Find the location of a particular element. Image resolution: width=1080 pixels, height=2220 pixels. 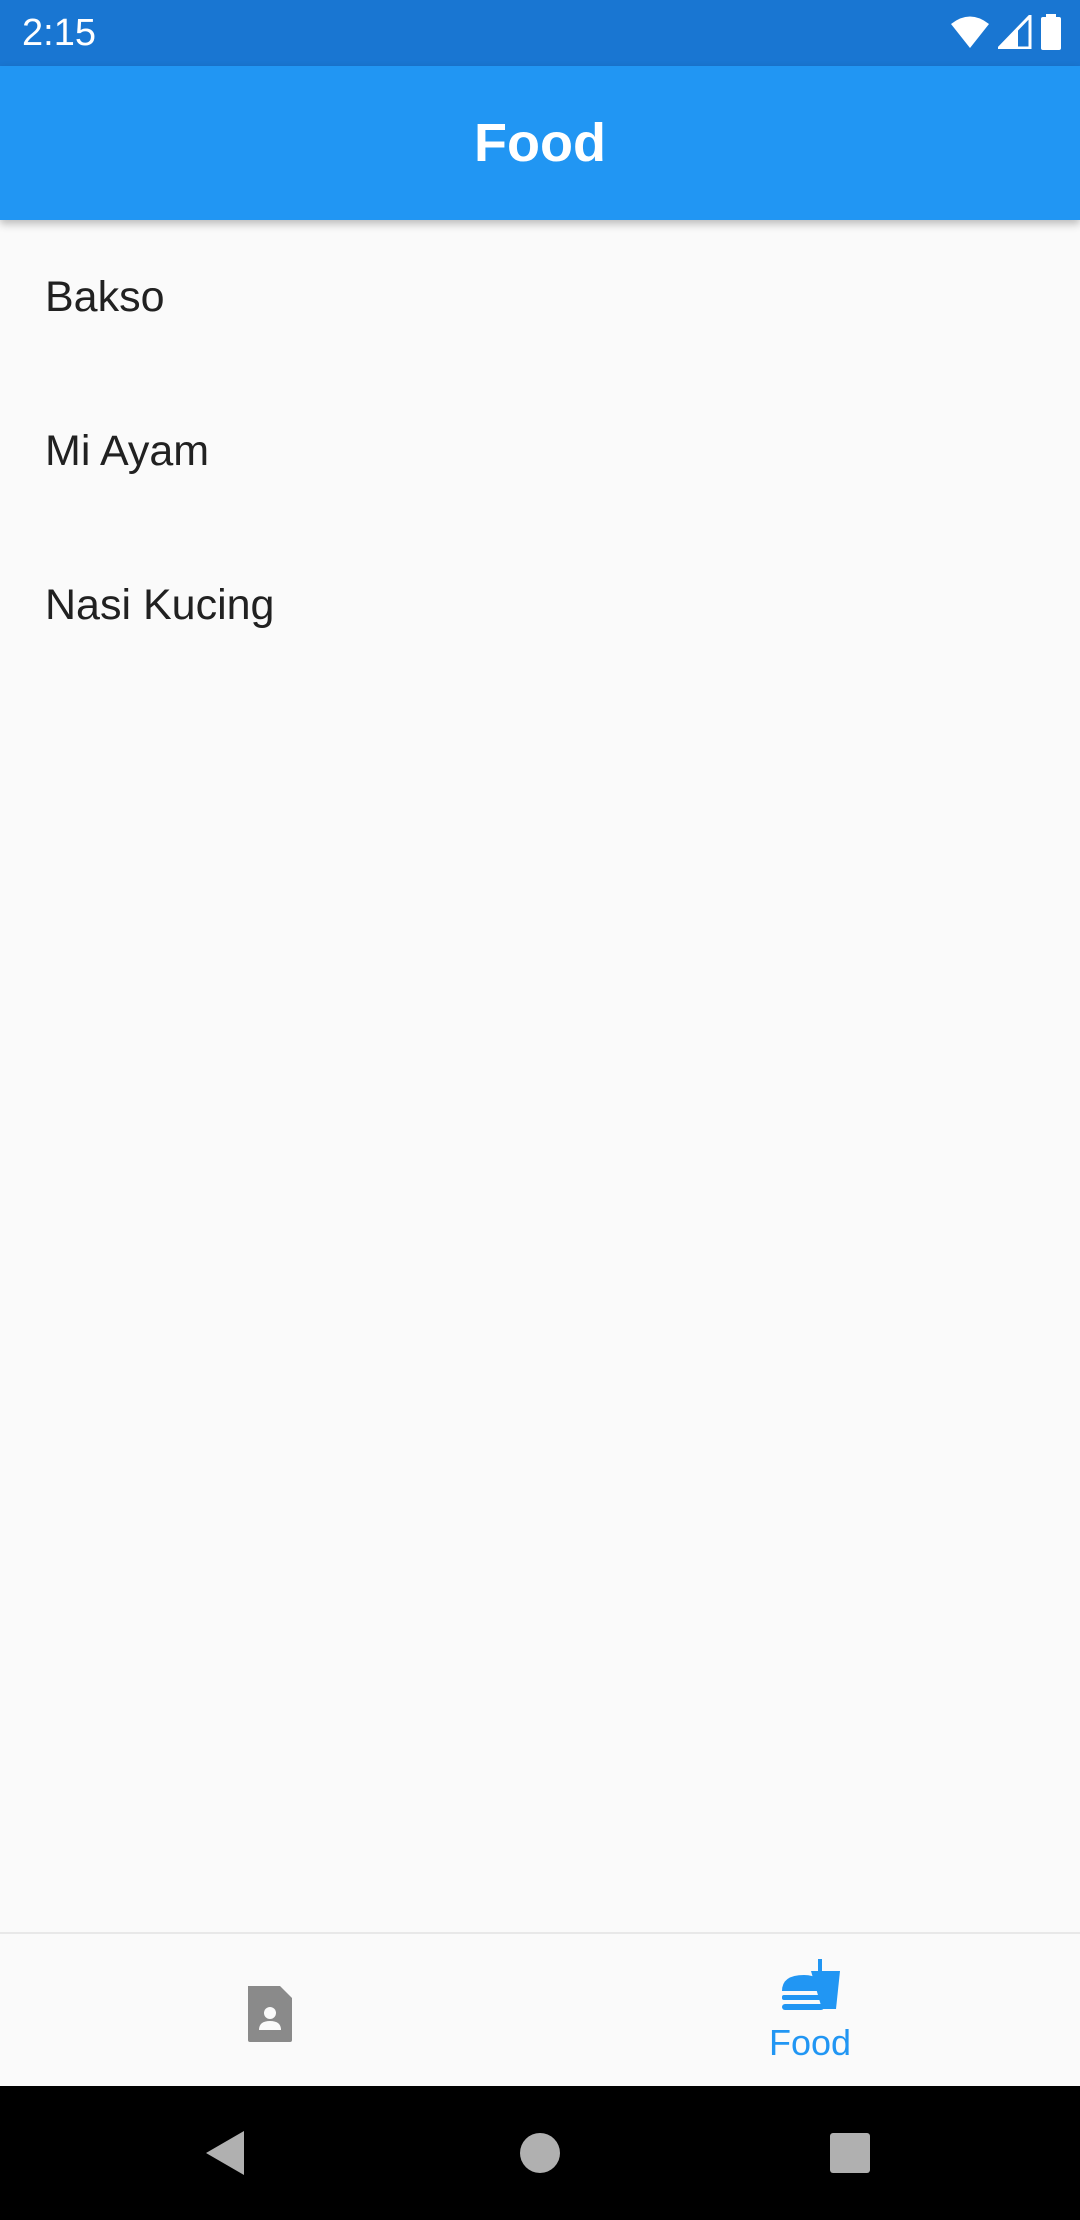

app-bar: Food is located at coordinates (540, 143).